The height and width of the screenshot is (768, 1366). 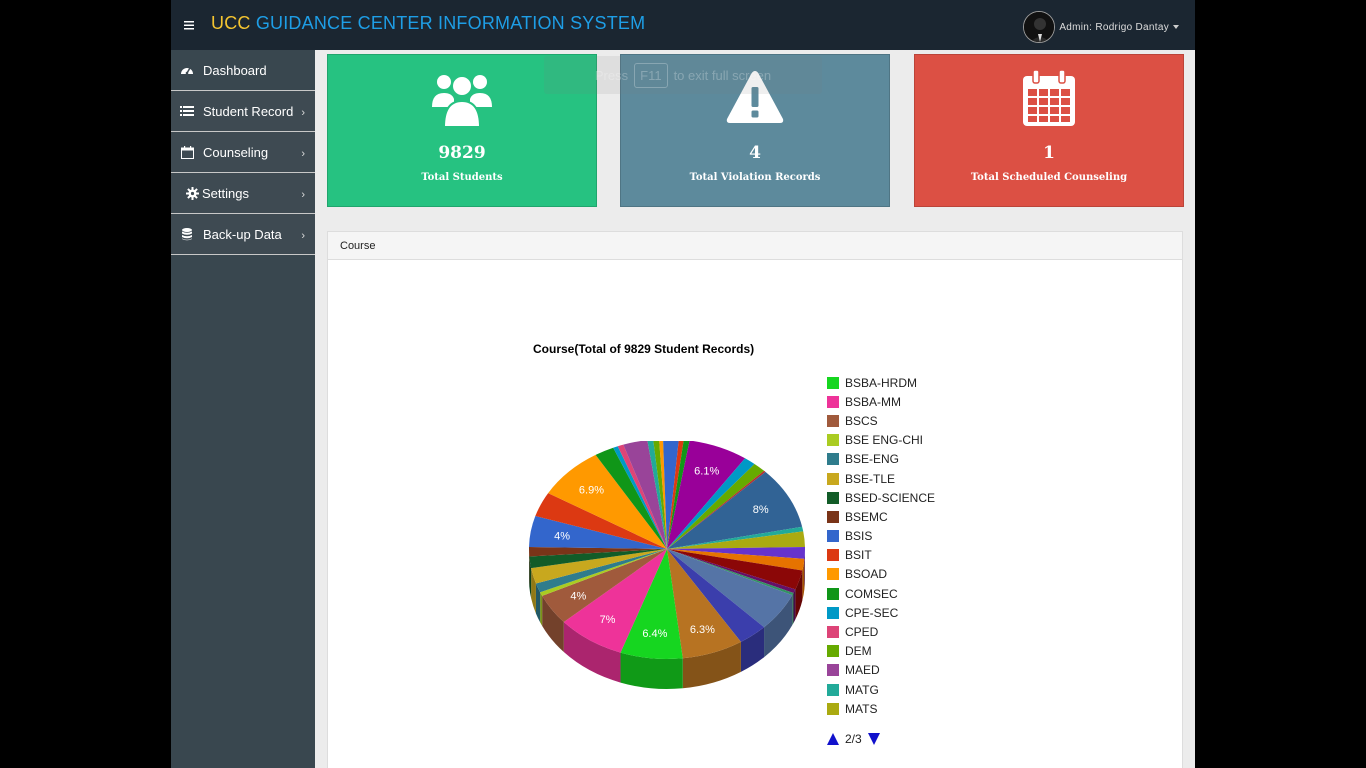 I want to click on sidebar-item-backup-data: Back-up Data ›, so click(x=243, y=234).